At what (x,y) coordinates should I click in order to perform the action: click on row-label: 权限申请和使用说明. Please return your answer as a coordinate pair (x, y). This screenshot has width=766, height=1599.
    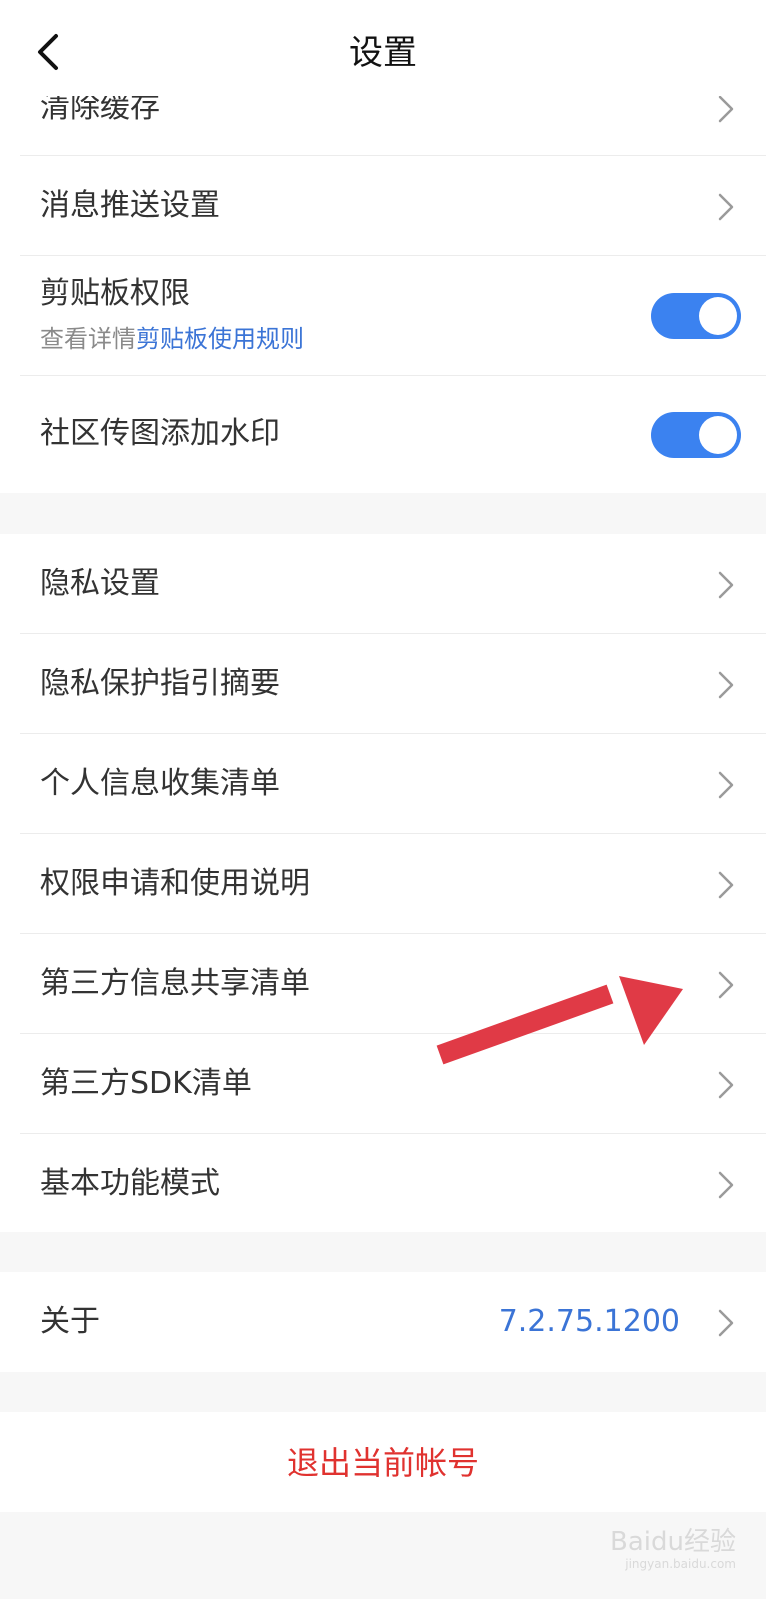
    Looking at the image, I should click on (175, 883).